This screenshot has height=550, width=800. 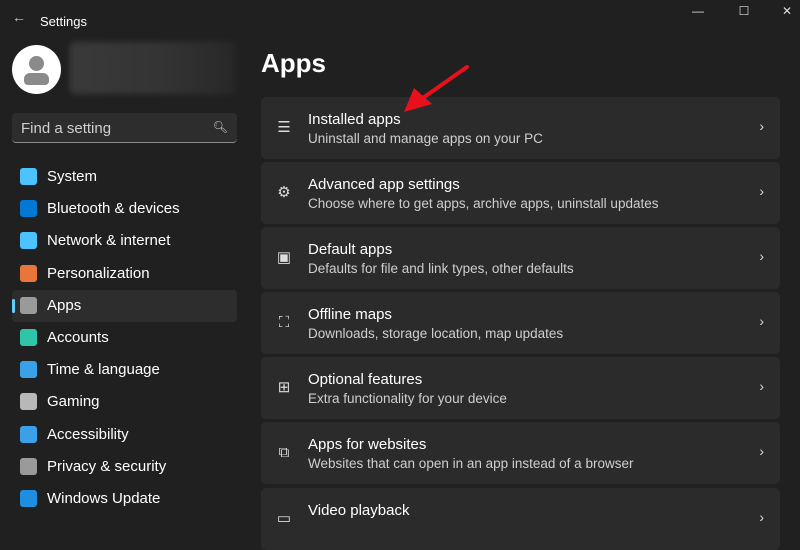 I want to click on red-arrow-annotation, so click(x=436, y=88).